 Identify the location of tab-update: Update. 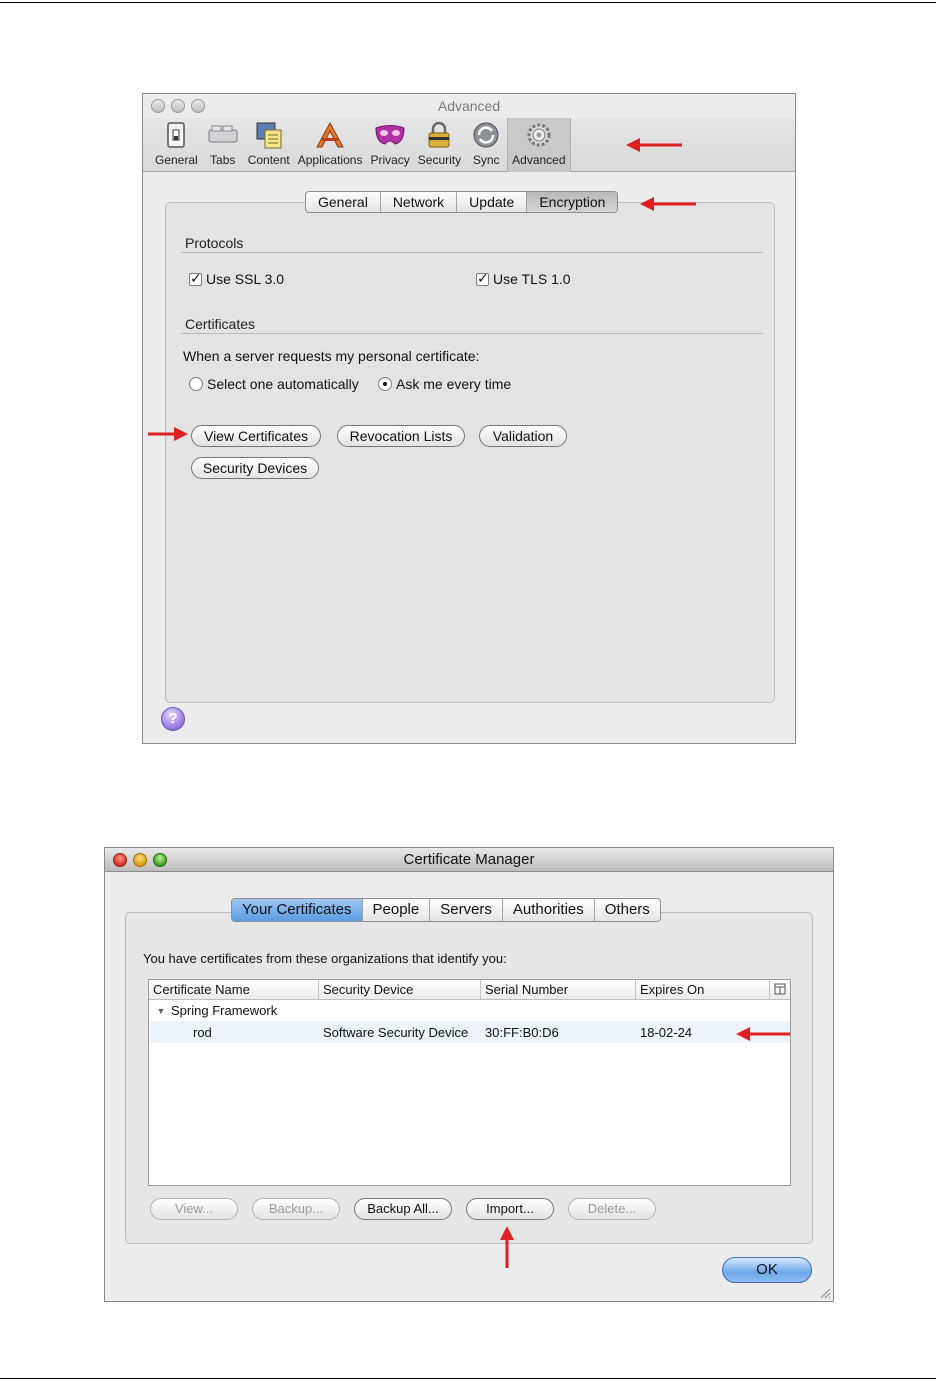
(492, 202).